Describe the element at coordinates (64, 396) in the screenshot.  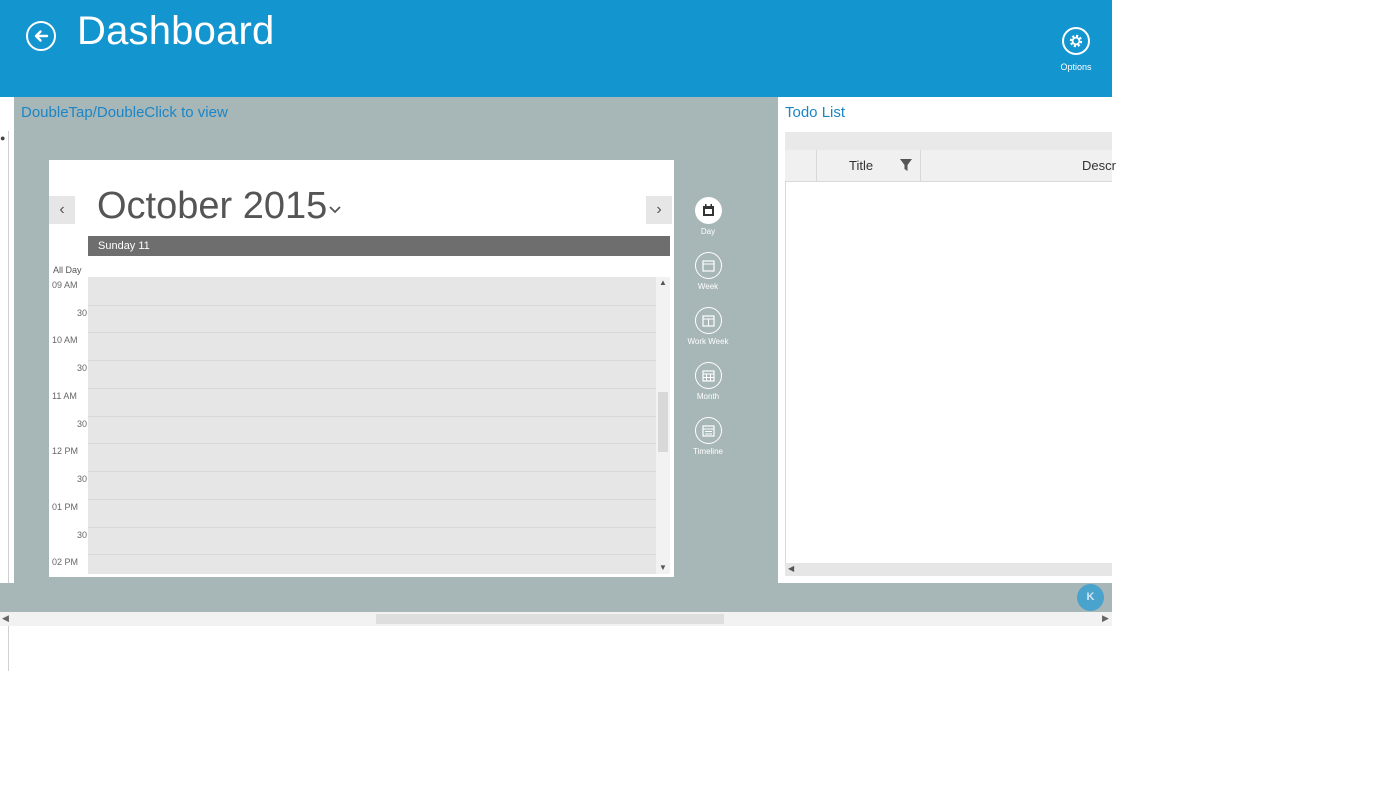
I see `time-label: 11 AM` at that location.